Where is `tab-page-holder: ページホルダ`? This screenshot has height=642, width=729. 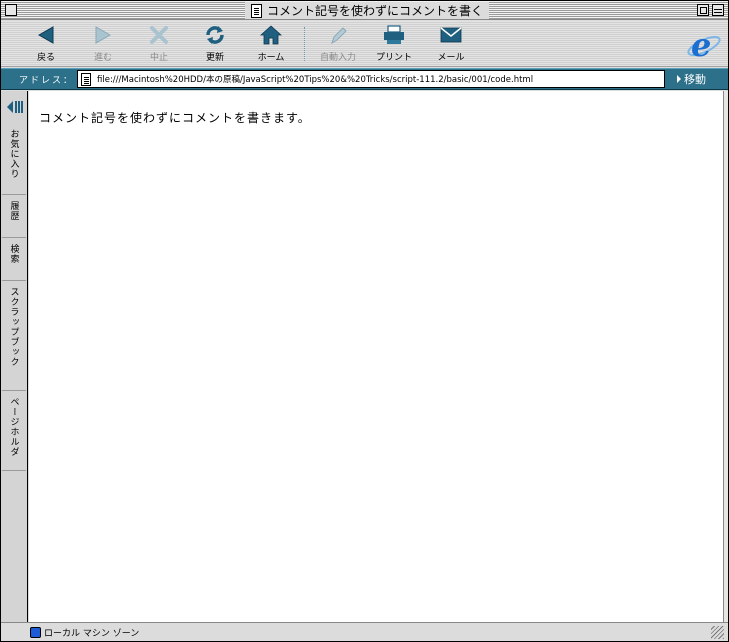
tab-page-holder: ページホルダ is located at coordinates (14, 431).